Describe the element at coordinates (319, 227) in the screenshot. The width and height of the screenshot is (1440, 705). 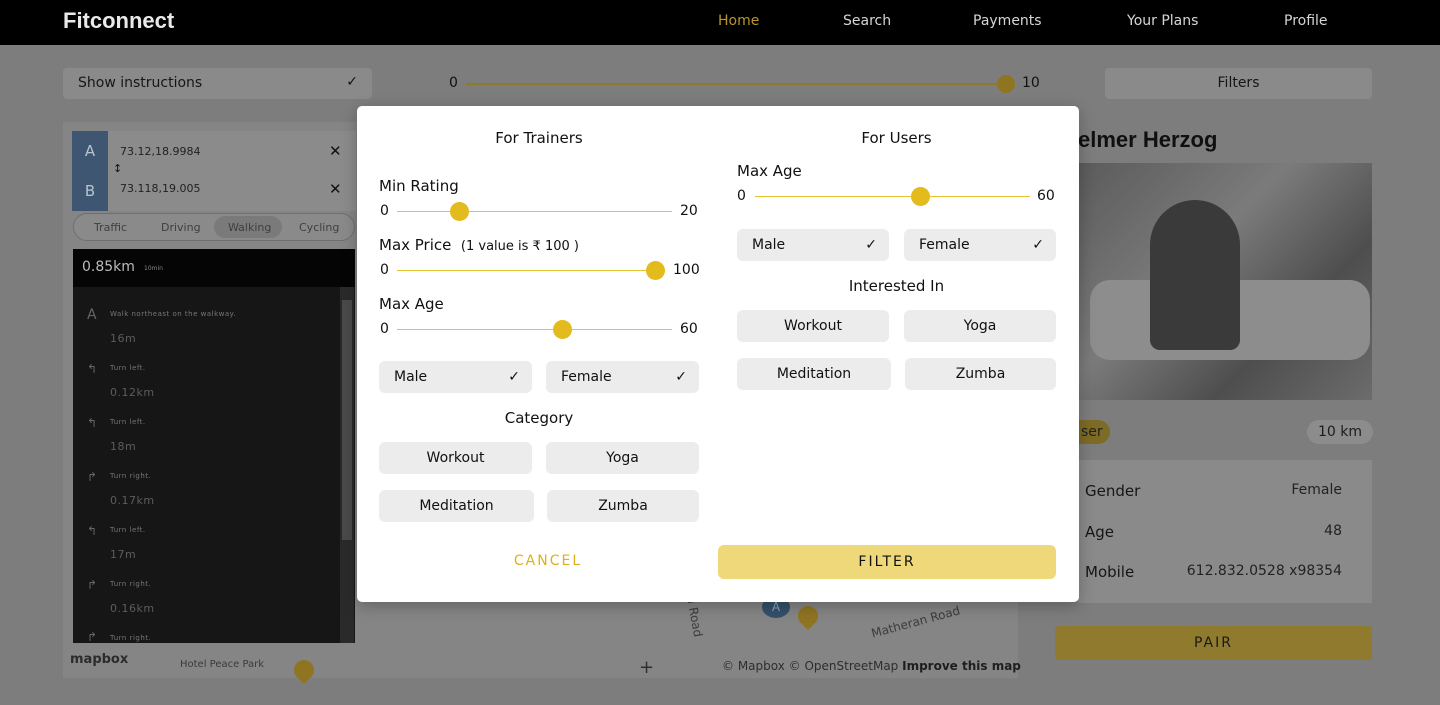
I see `mode-cycling: Cycling` at that location.